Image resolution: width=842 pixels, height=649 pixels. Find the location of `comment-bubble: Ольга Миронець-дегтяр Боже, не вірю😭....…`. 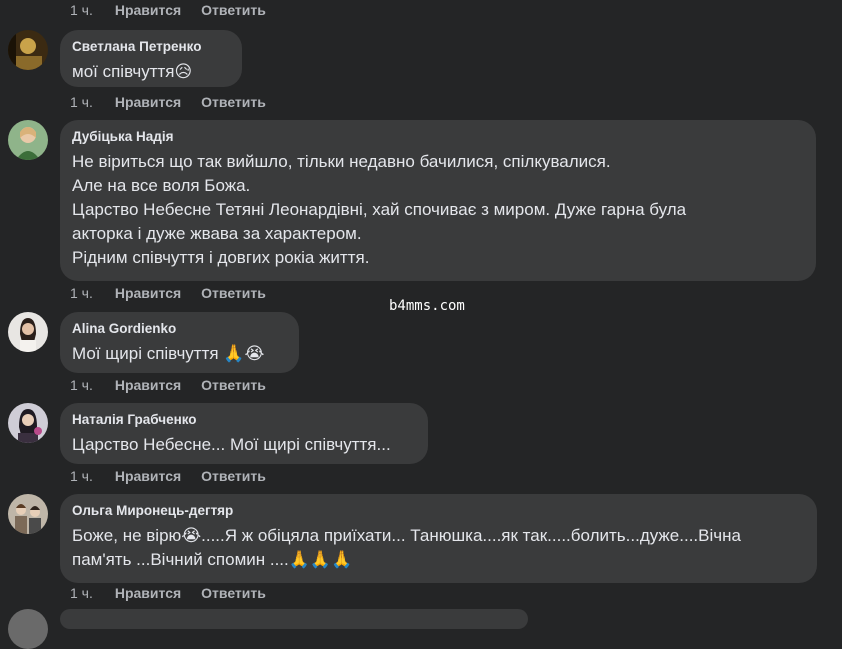

comment-bubble: Ольга Миронець-дегтяр Боже, не вірю😭....… is located at coordinates (438, 538).